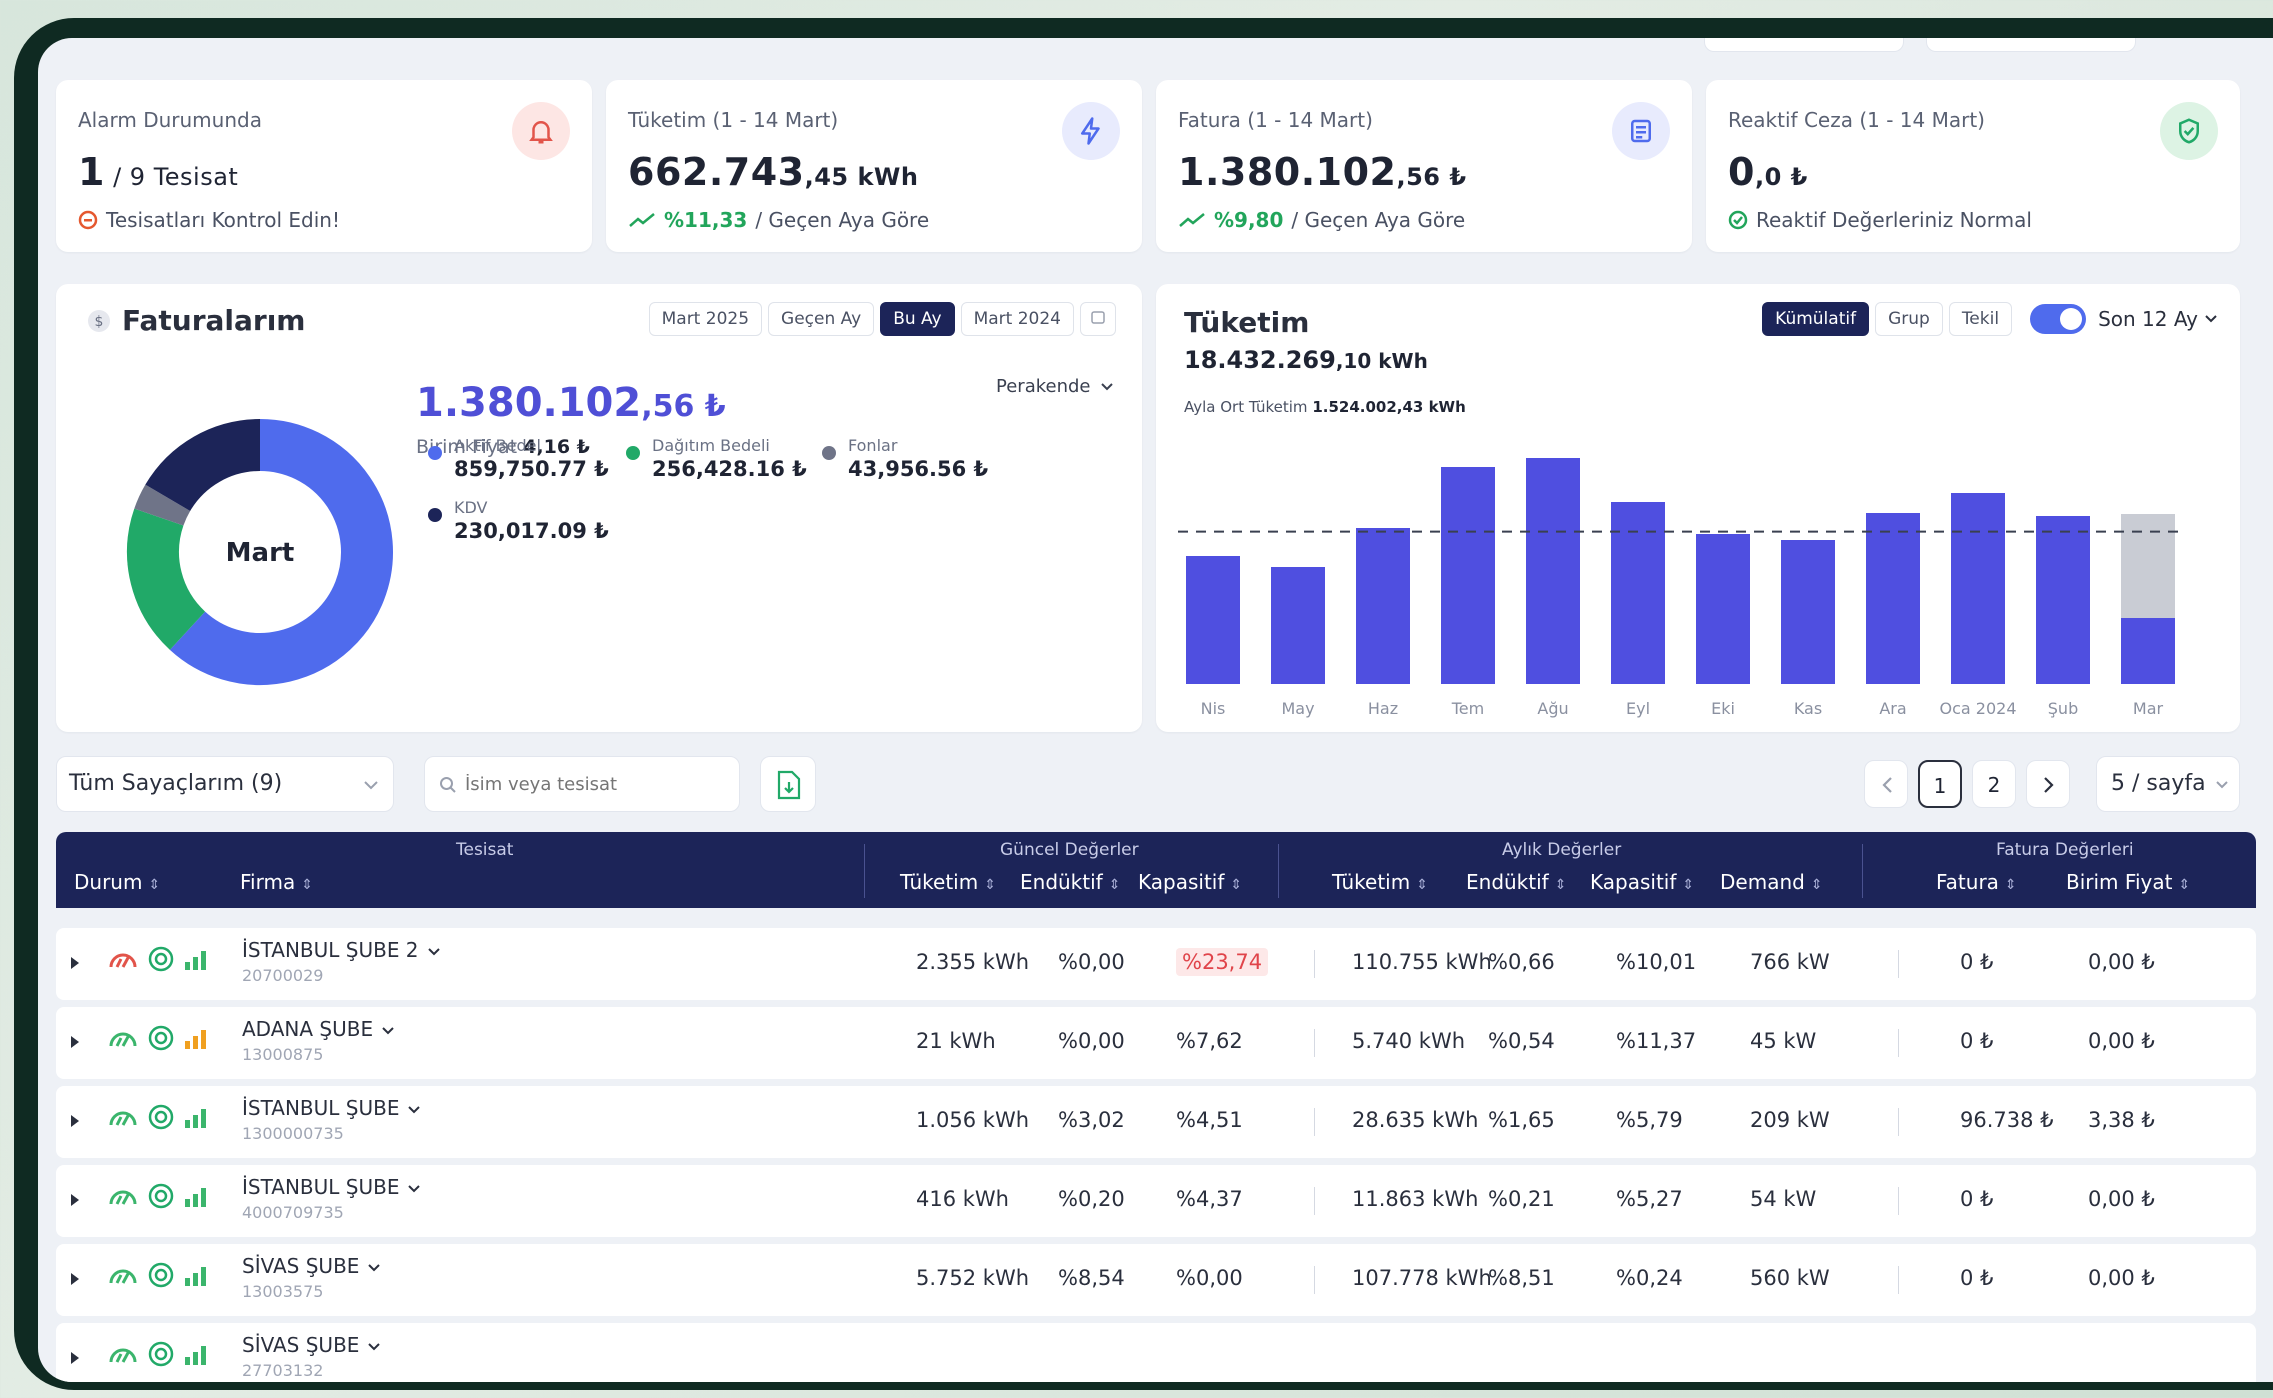  What do you see at coordinates (595, 784) in the screenshot?
I see `search-input` at bounding box center [595, 784].